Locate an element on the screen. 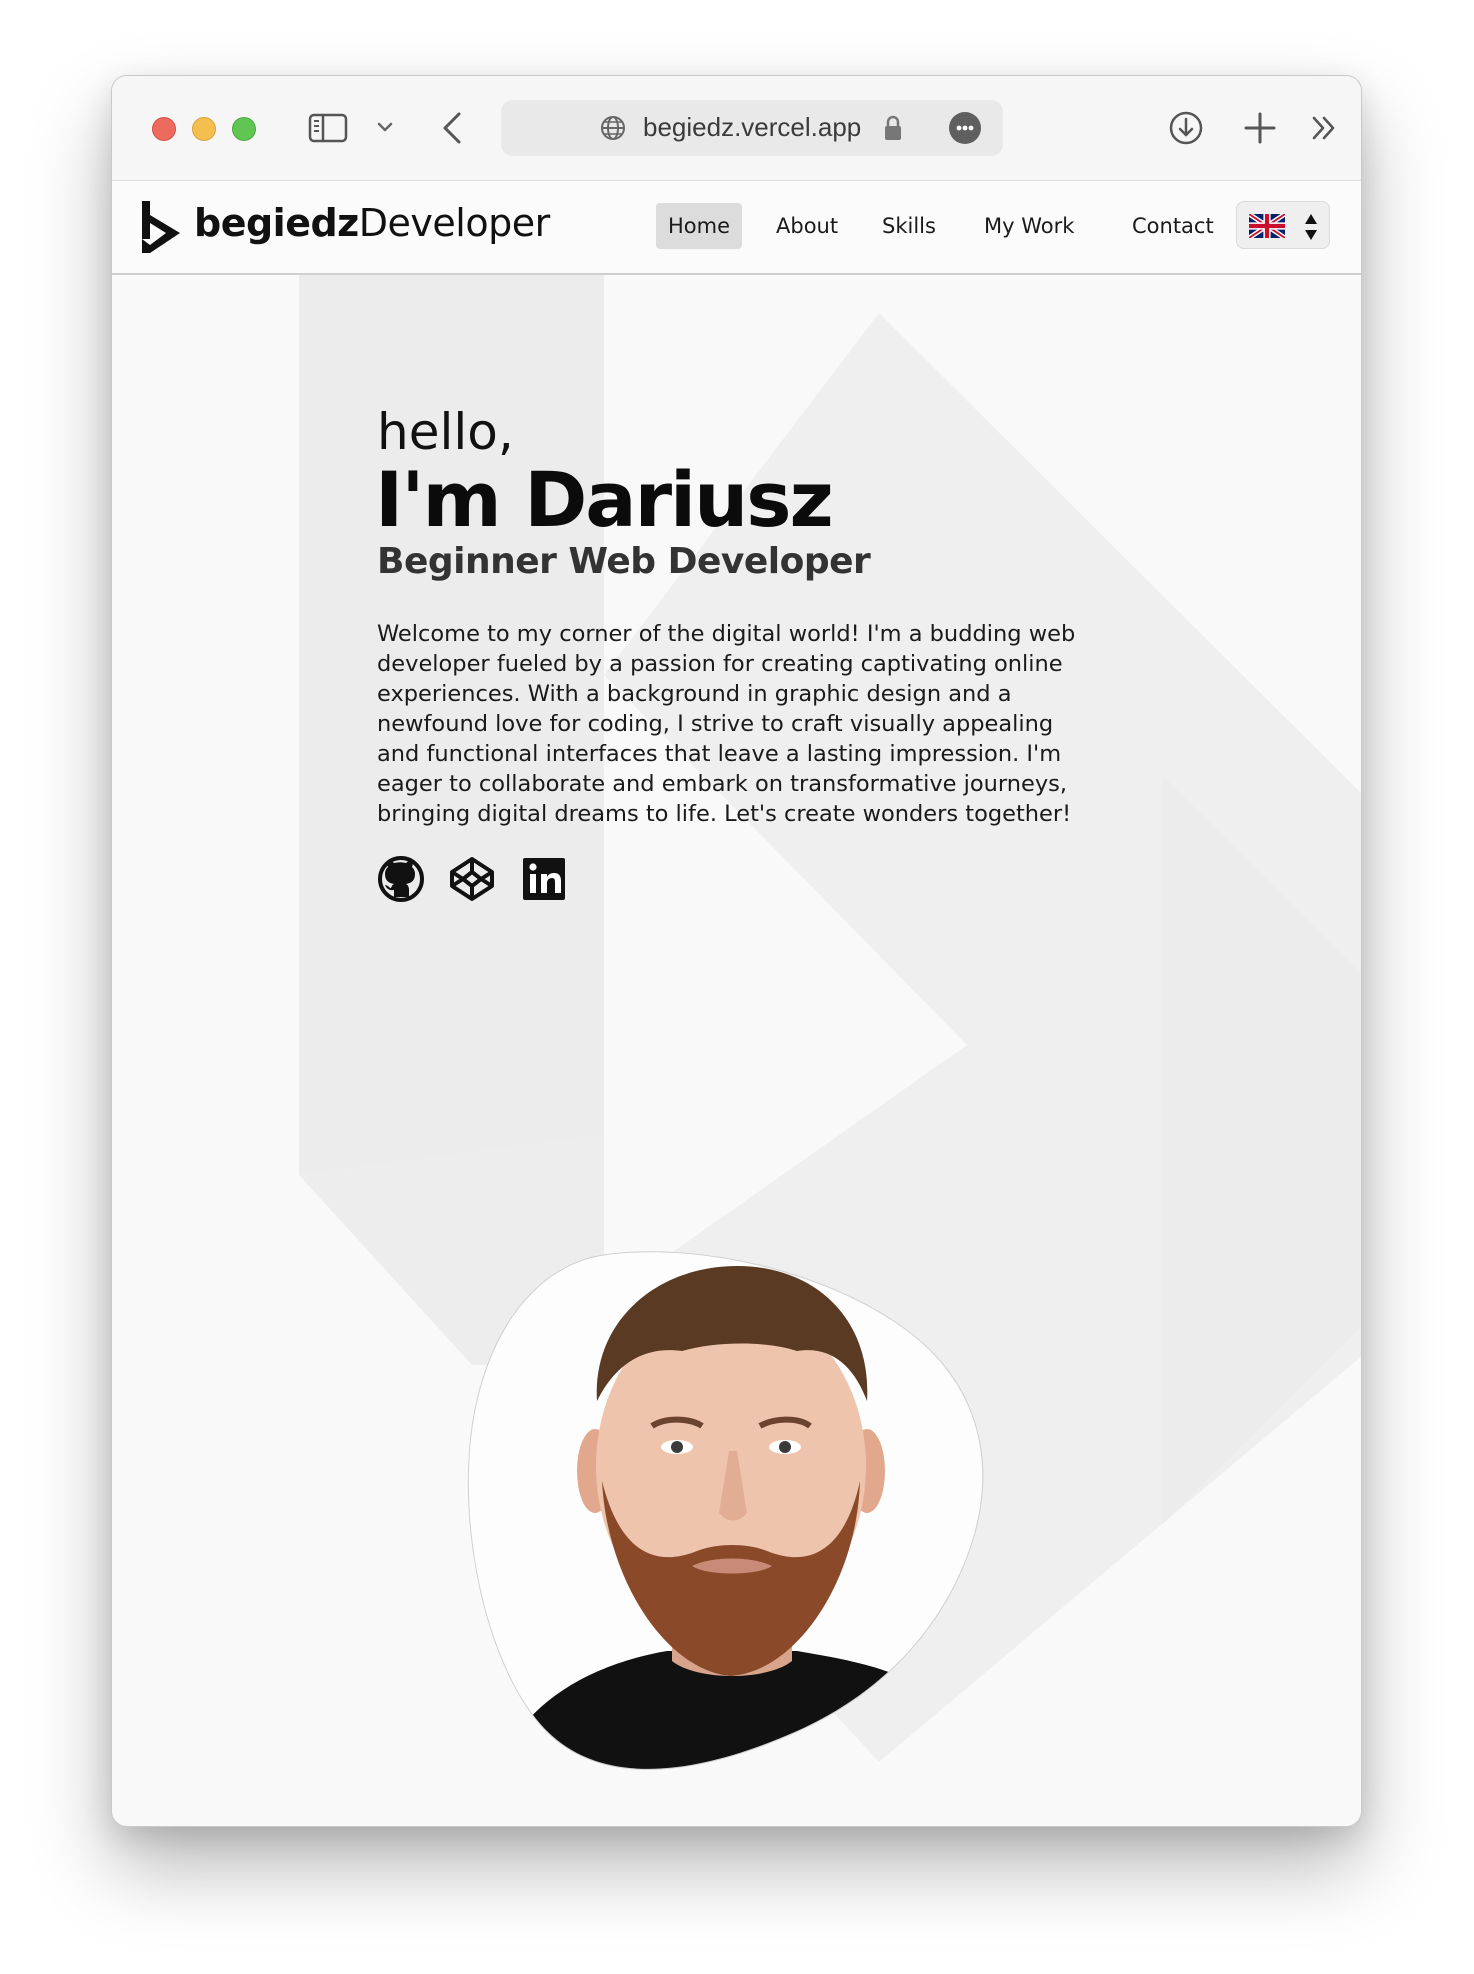  language-select is located at coordinates (1283, 225).